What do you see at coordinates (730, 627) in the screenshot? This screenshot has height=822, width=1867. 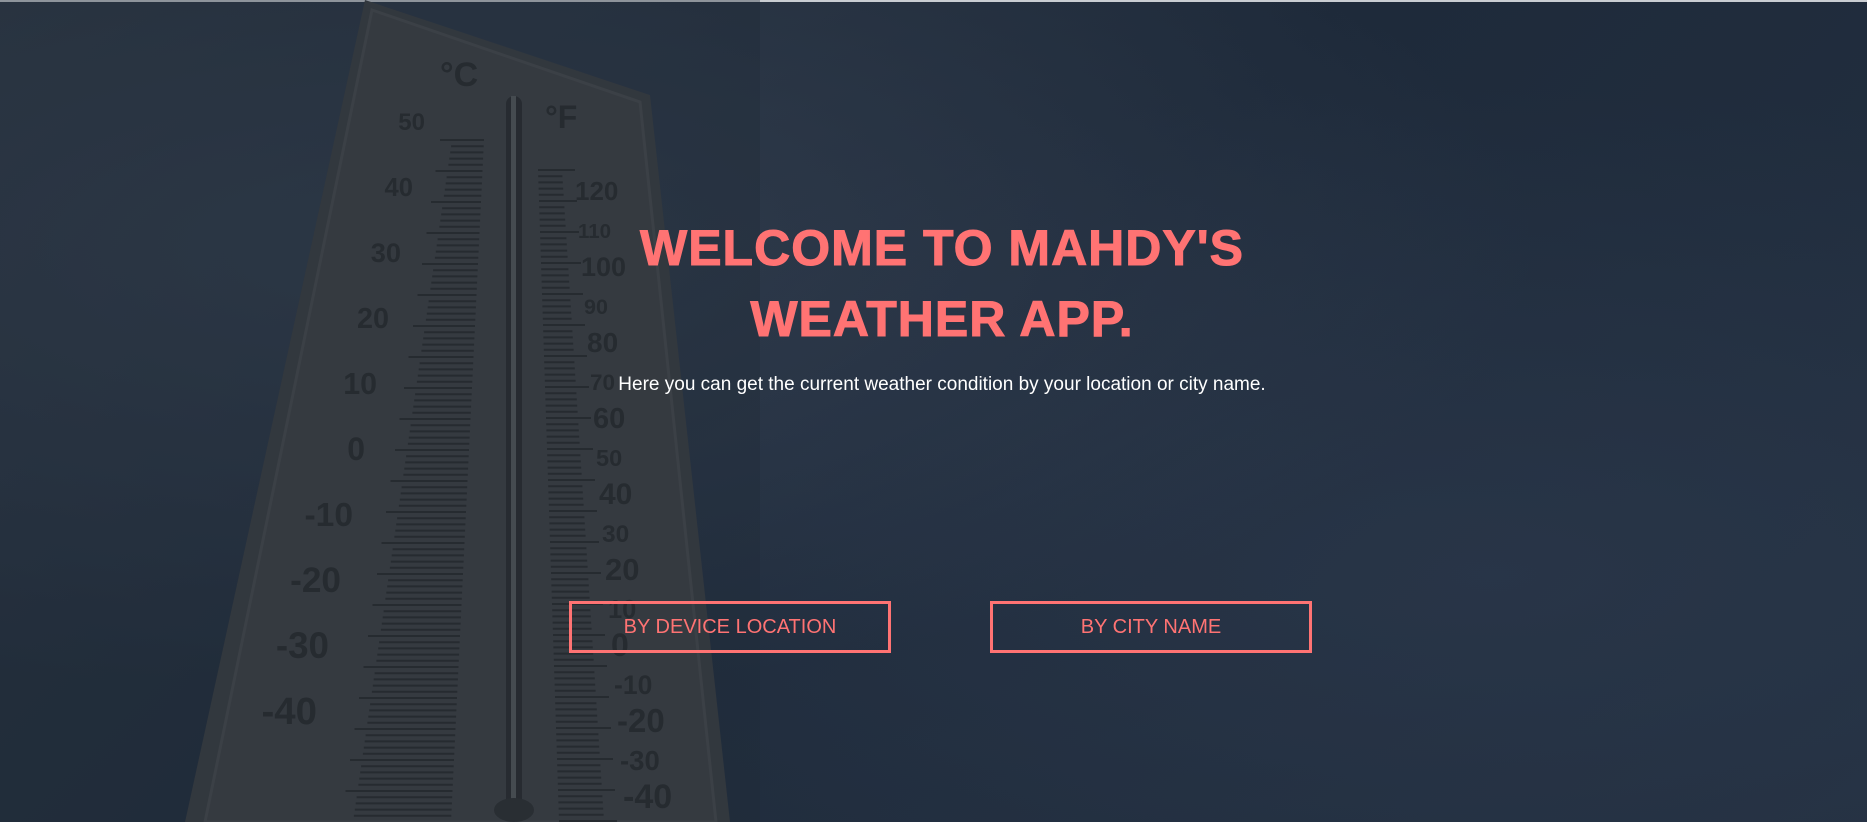 I see `by-device-location-button: BY DEVICE LOCATION` at bounding box center [730, 627].